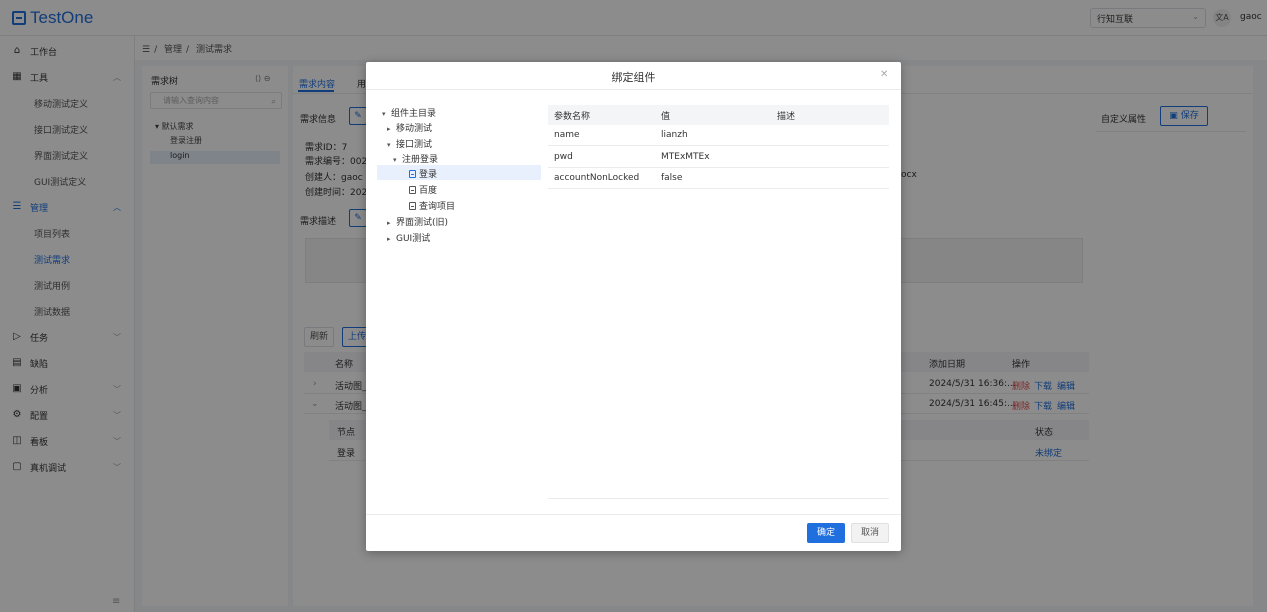  Describe the element at coordinates (672, 178) in the screenshot. I see `param-value: false` at that location.